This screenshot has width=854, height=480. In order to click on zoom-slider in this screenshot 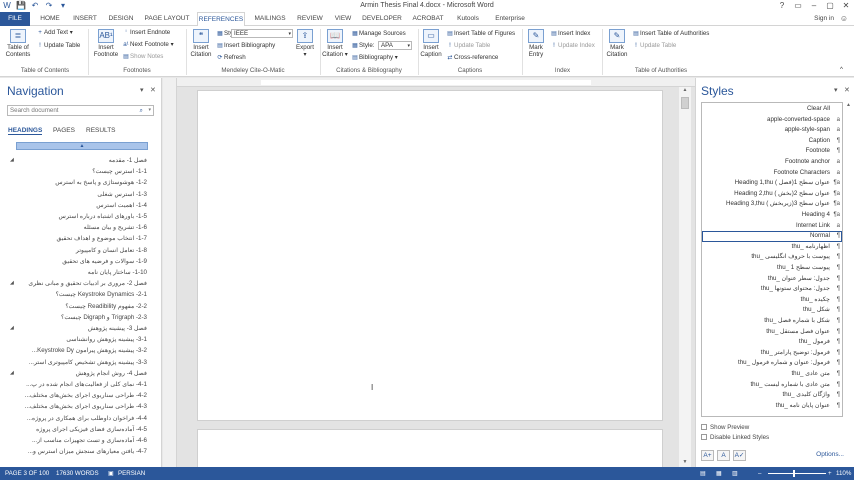, I will do `click(797, 473)`.